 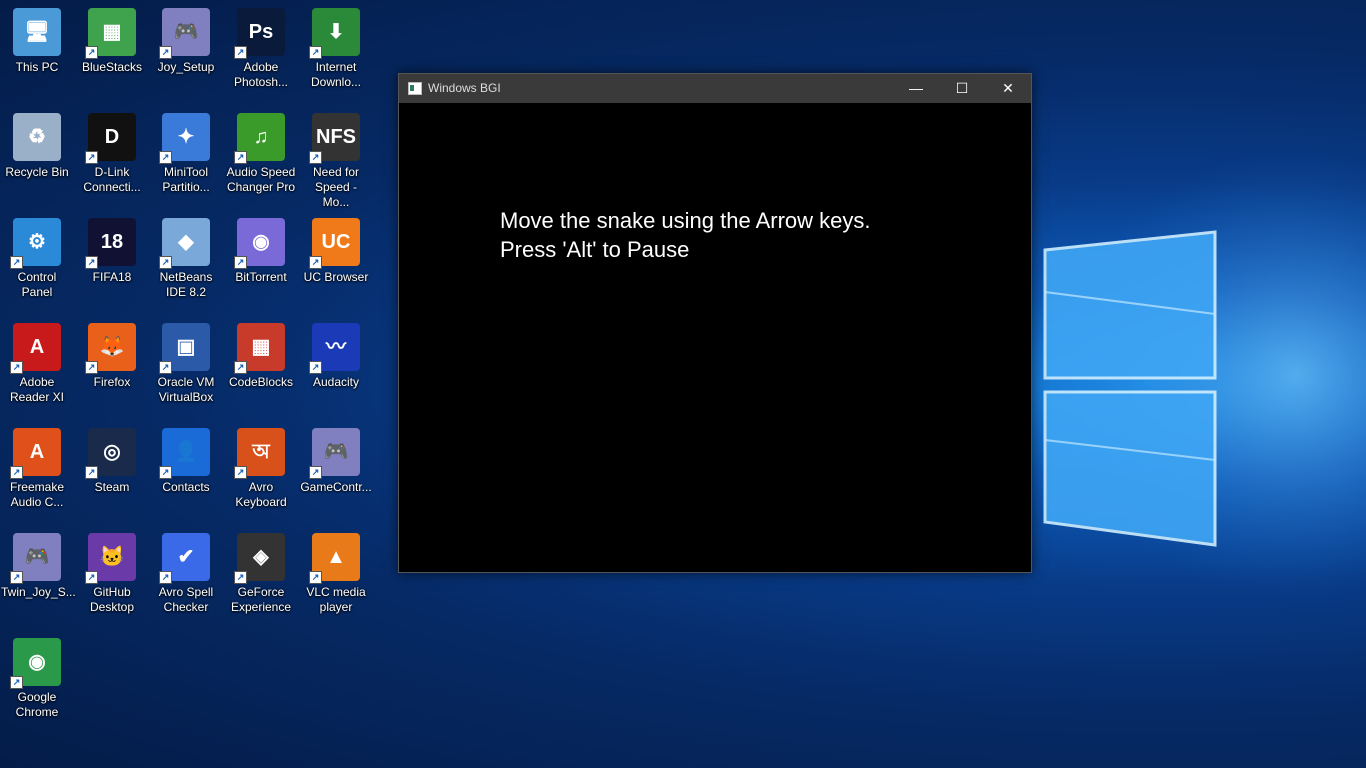 What do you see at coordinates (334, 558) in the screenshot?
I see `vlc-icon: ▲ ↗` at bounding box center [334, 558].